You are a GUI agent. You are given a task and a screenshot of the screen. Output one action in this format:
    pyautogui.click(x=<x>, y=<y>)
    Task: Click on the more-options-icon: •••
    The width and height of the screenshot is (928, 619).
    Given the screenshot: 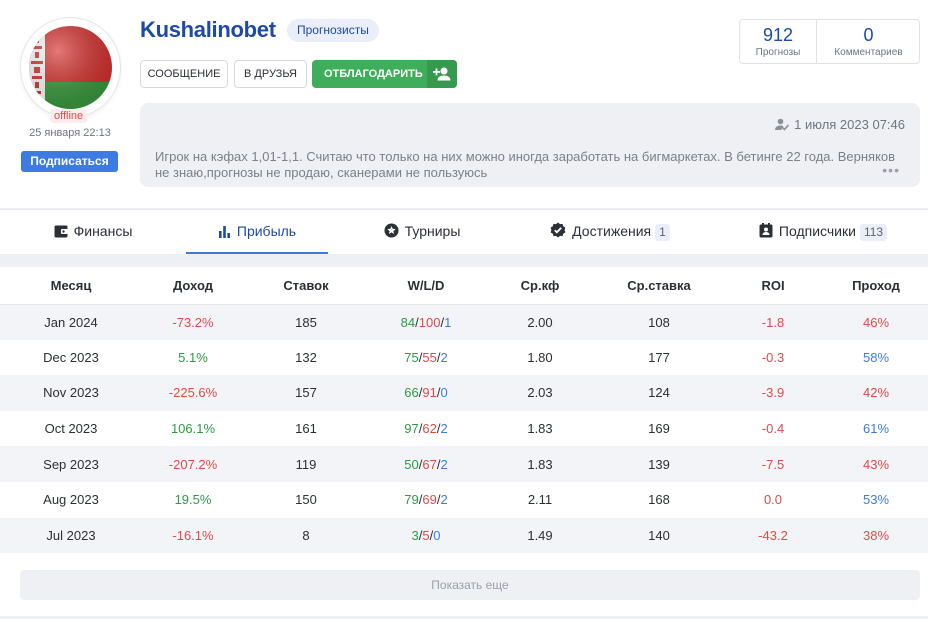 What is the action you would take?
    pyautogui.click(x=891, y=170)
    